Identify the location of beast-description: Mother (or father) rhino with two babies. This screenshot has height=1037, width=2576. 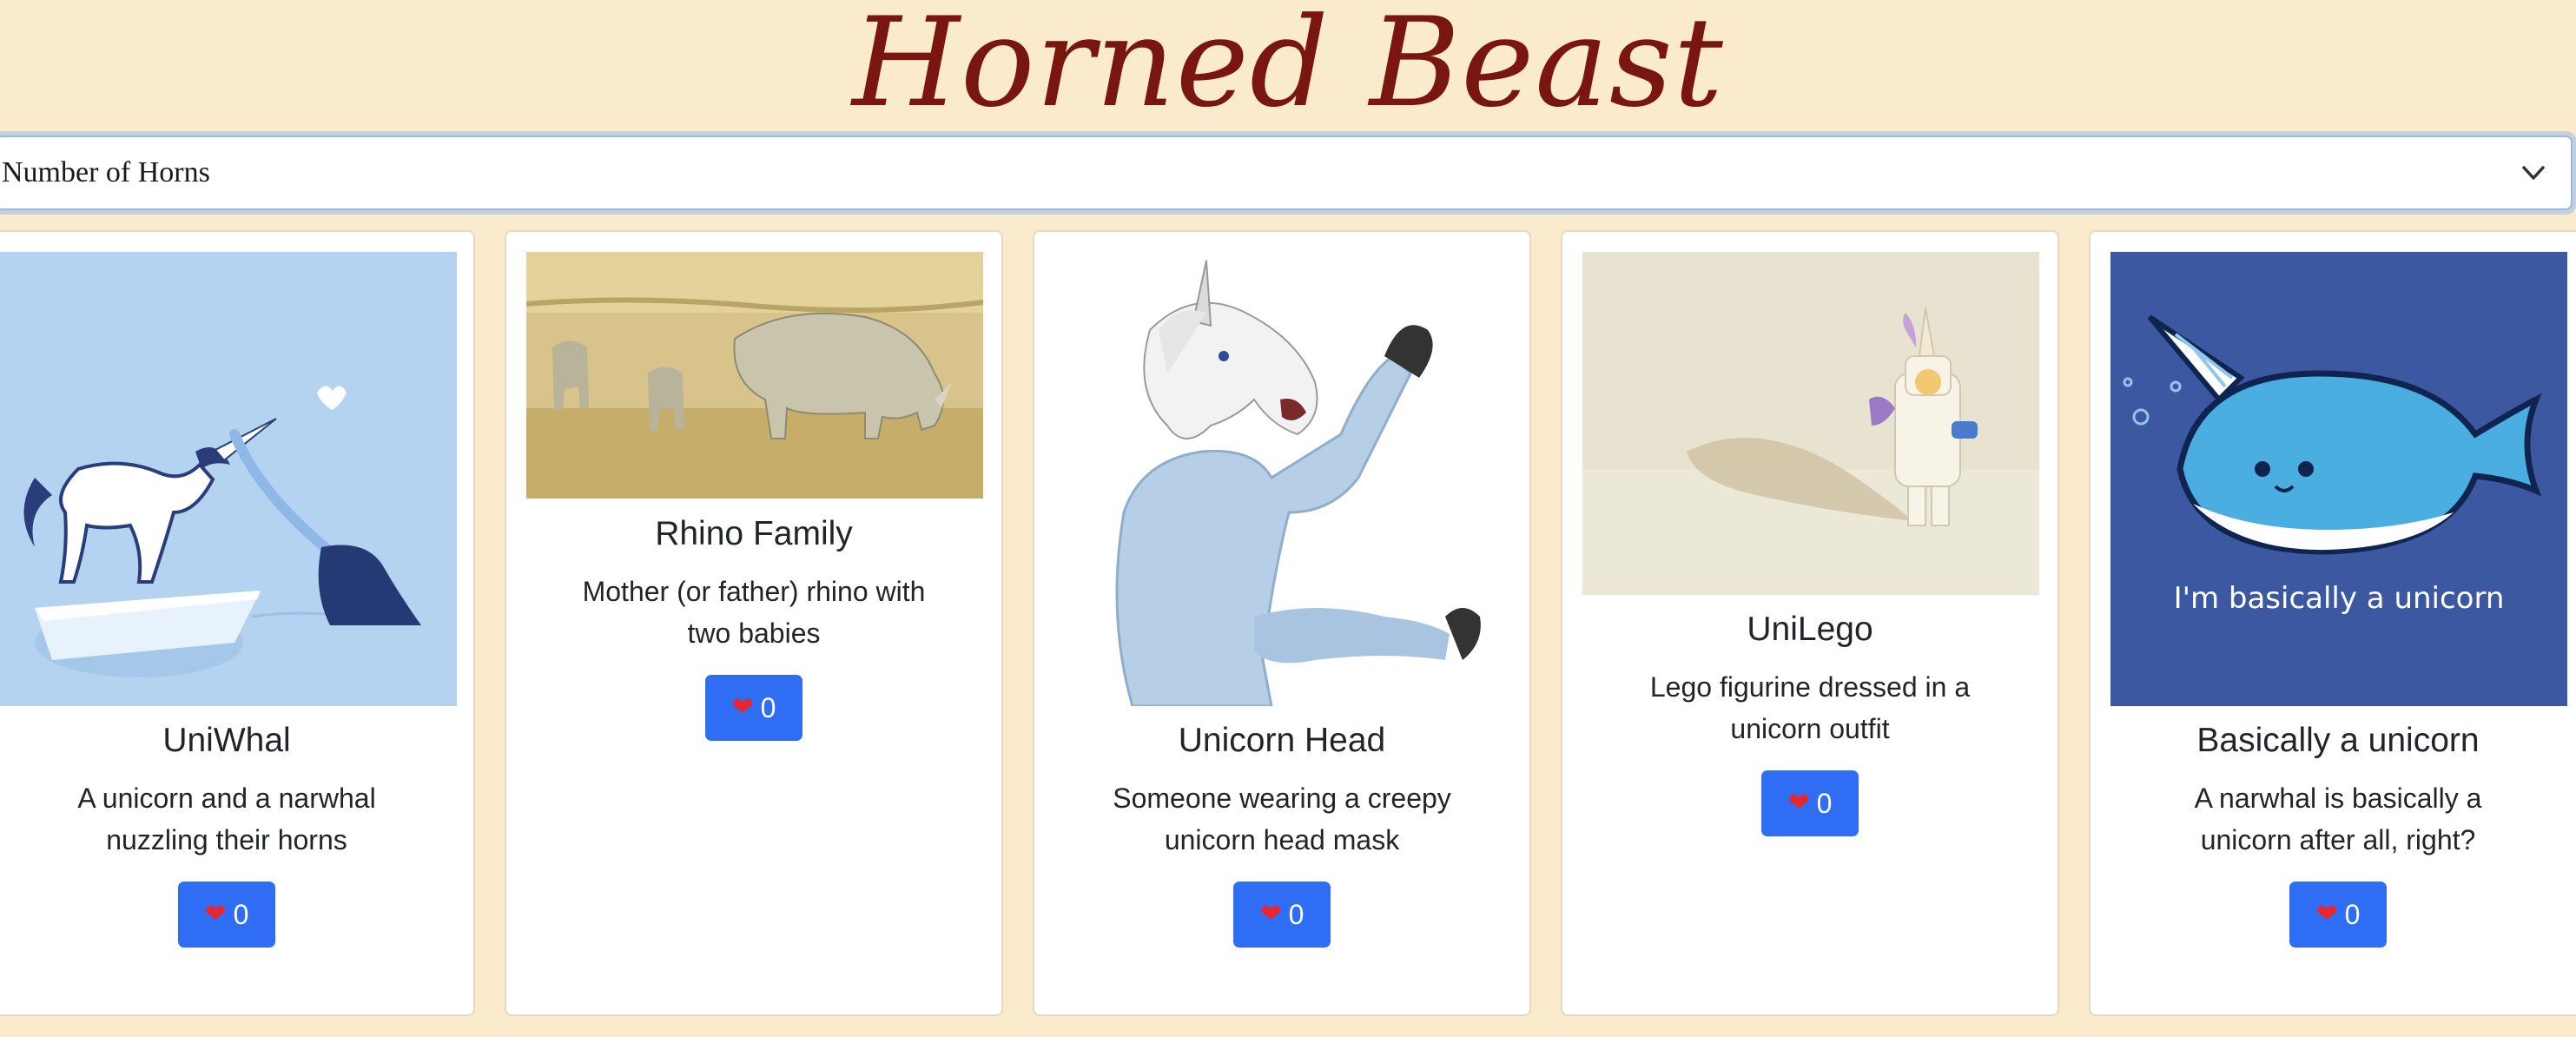
(754, 612).